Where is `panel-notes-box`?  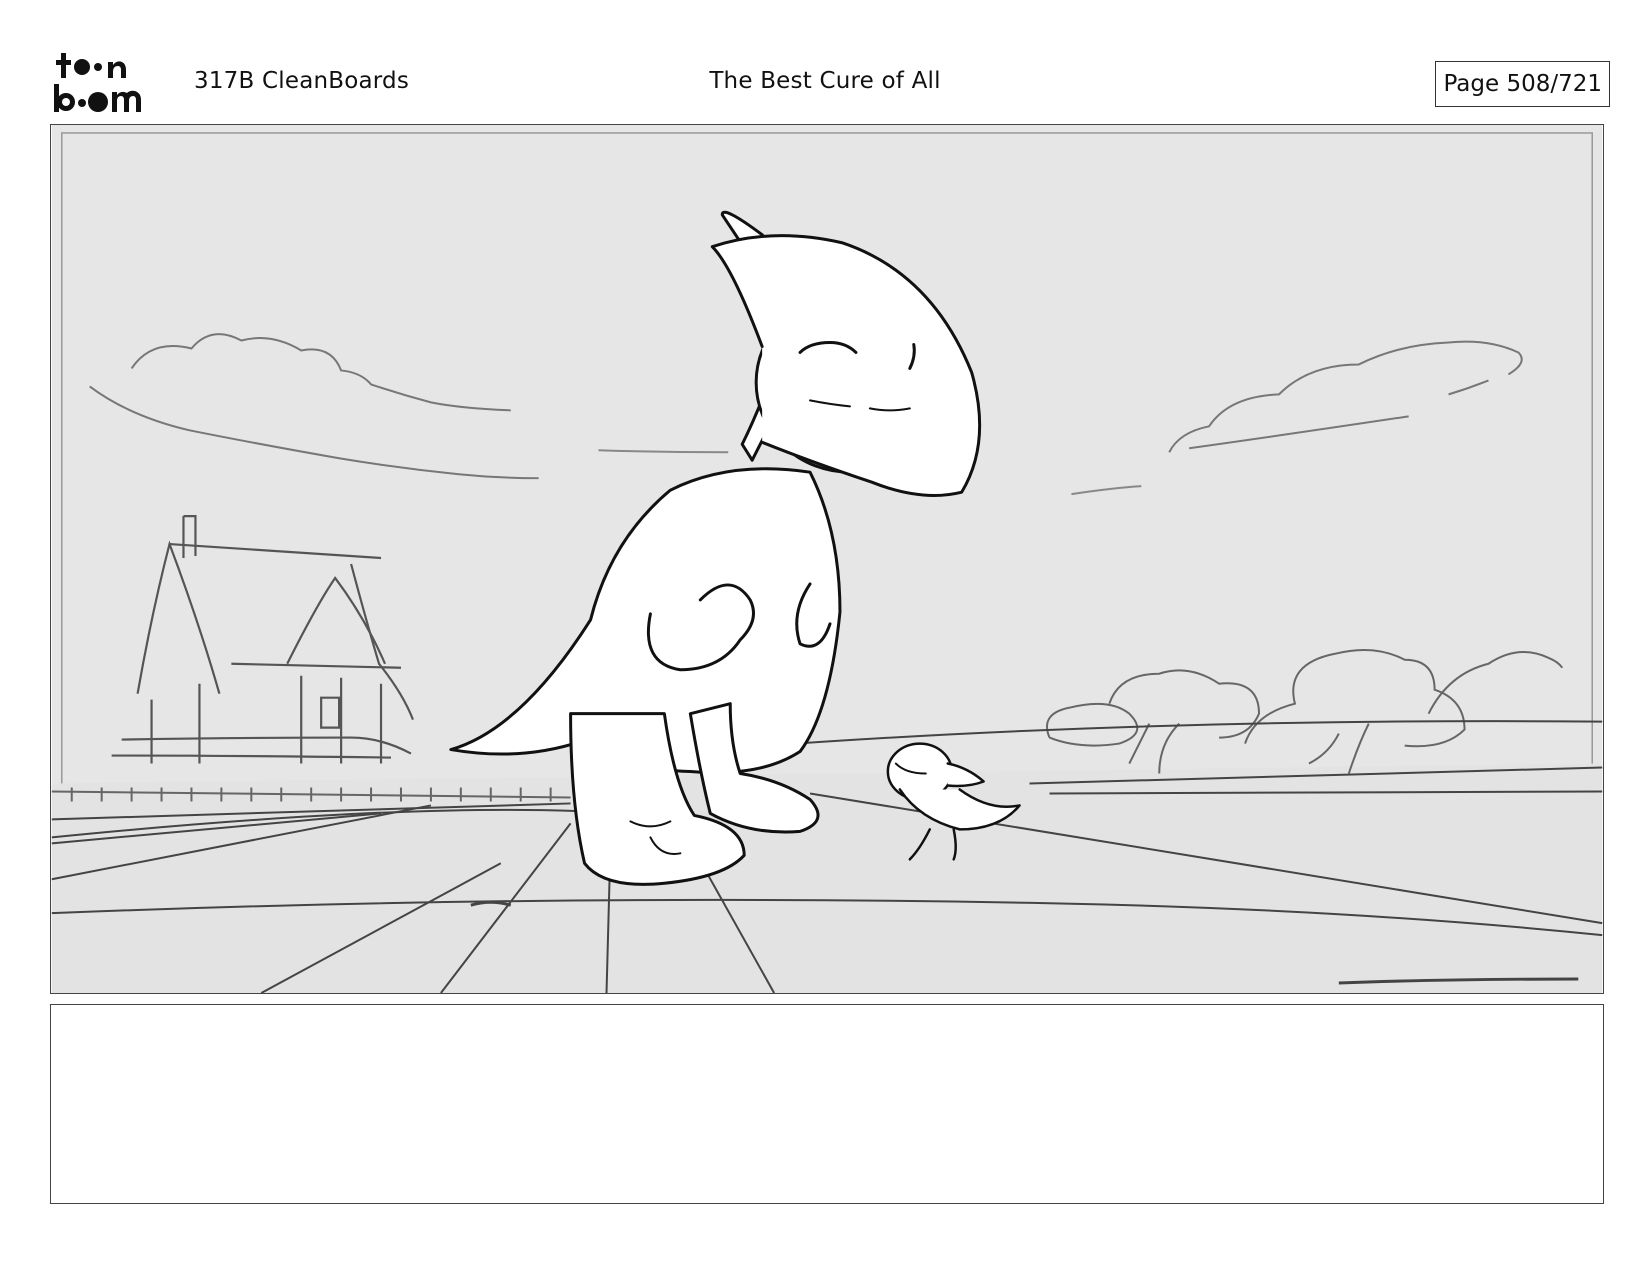
panel-notes-box is located at coordinates (827, 1104).